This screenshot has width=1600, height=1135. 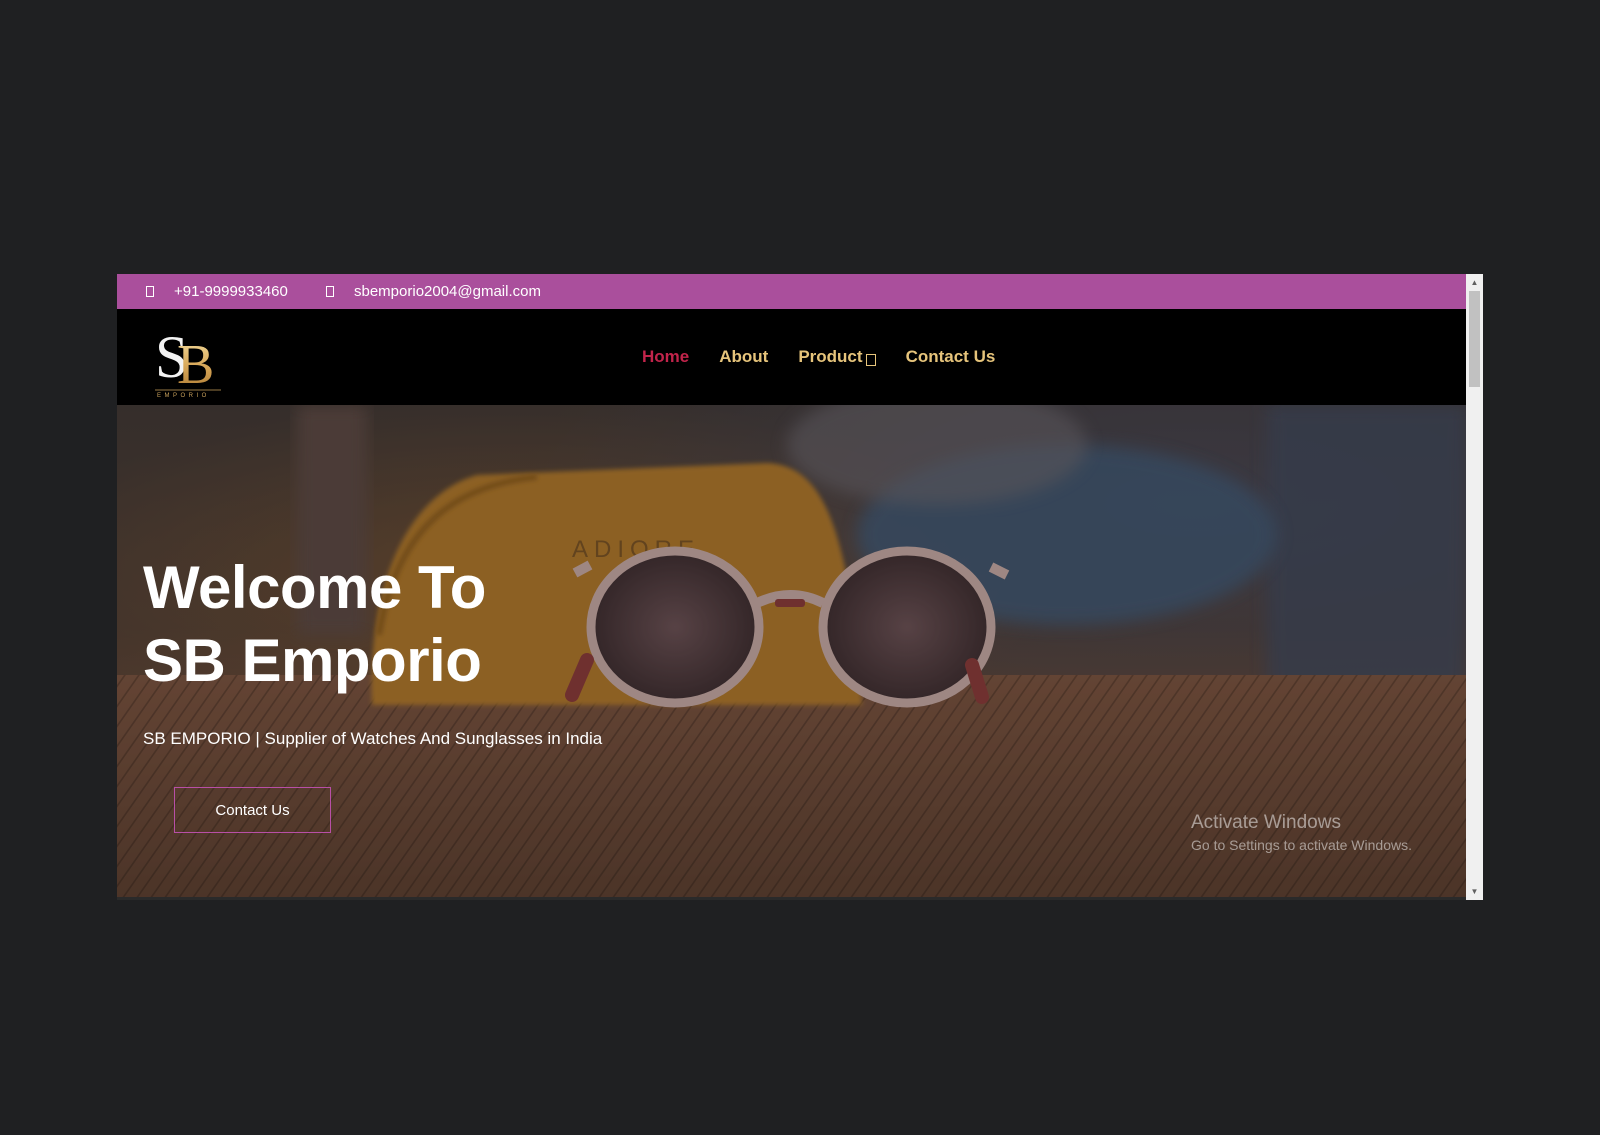 What do you see at coordinates (1474, 282) in the screenshot?
I see `scroll-up-arrow-icon: ▲` at bounding box center [1474, 282].